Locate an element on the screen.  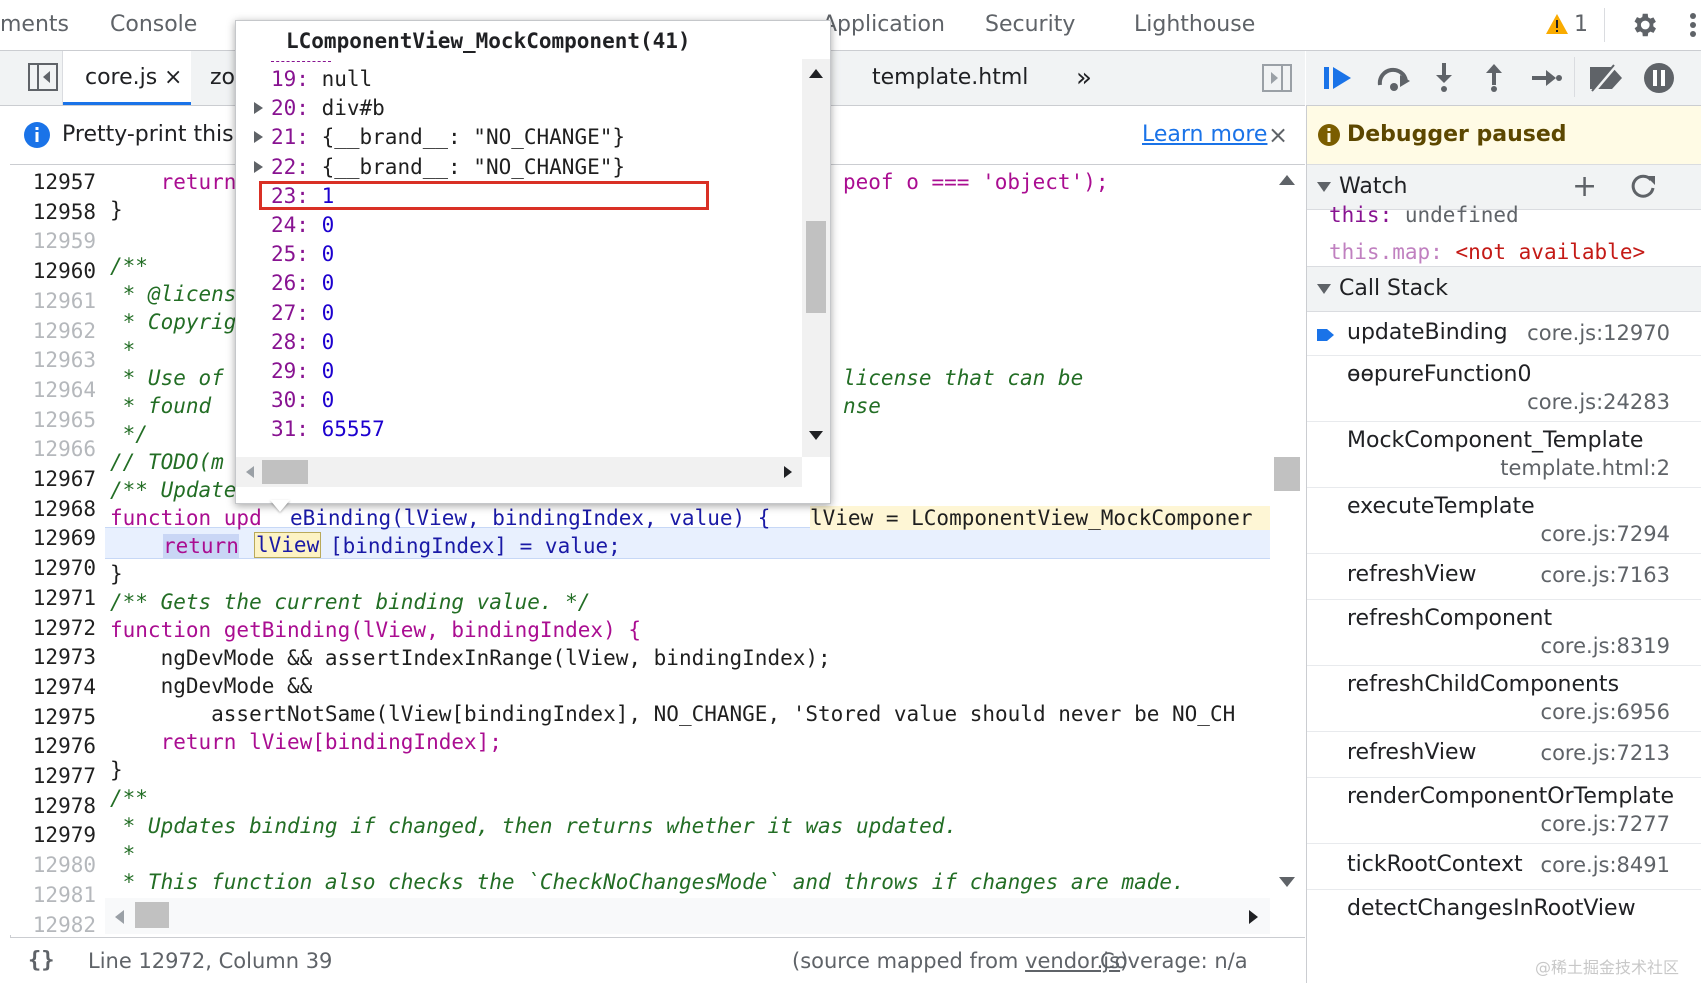
line-number: 12977 is located at coordinates (53, 776).